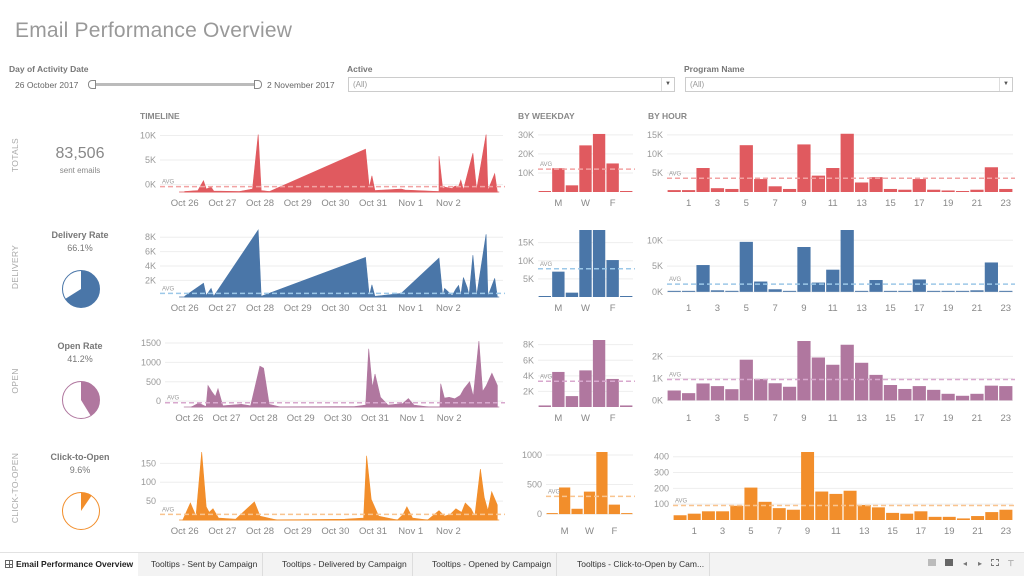 This screenshot has height=576, width=1024. Describe the element at coordinates (949, 564) in the screenshot. I see `single-view-icon` at that location.